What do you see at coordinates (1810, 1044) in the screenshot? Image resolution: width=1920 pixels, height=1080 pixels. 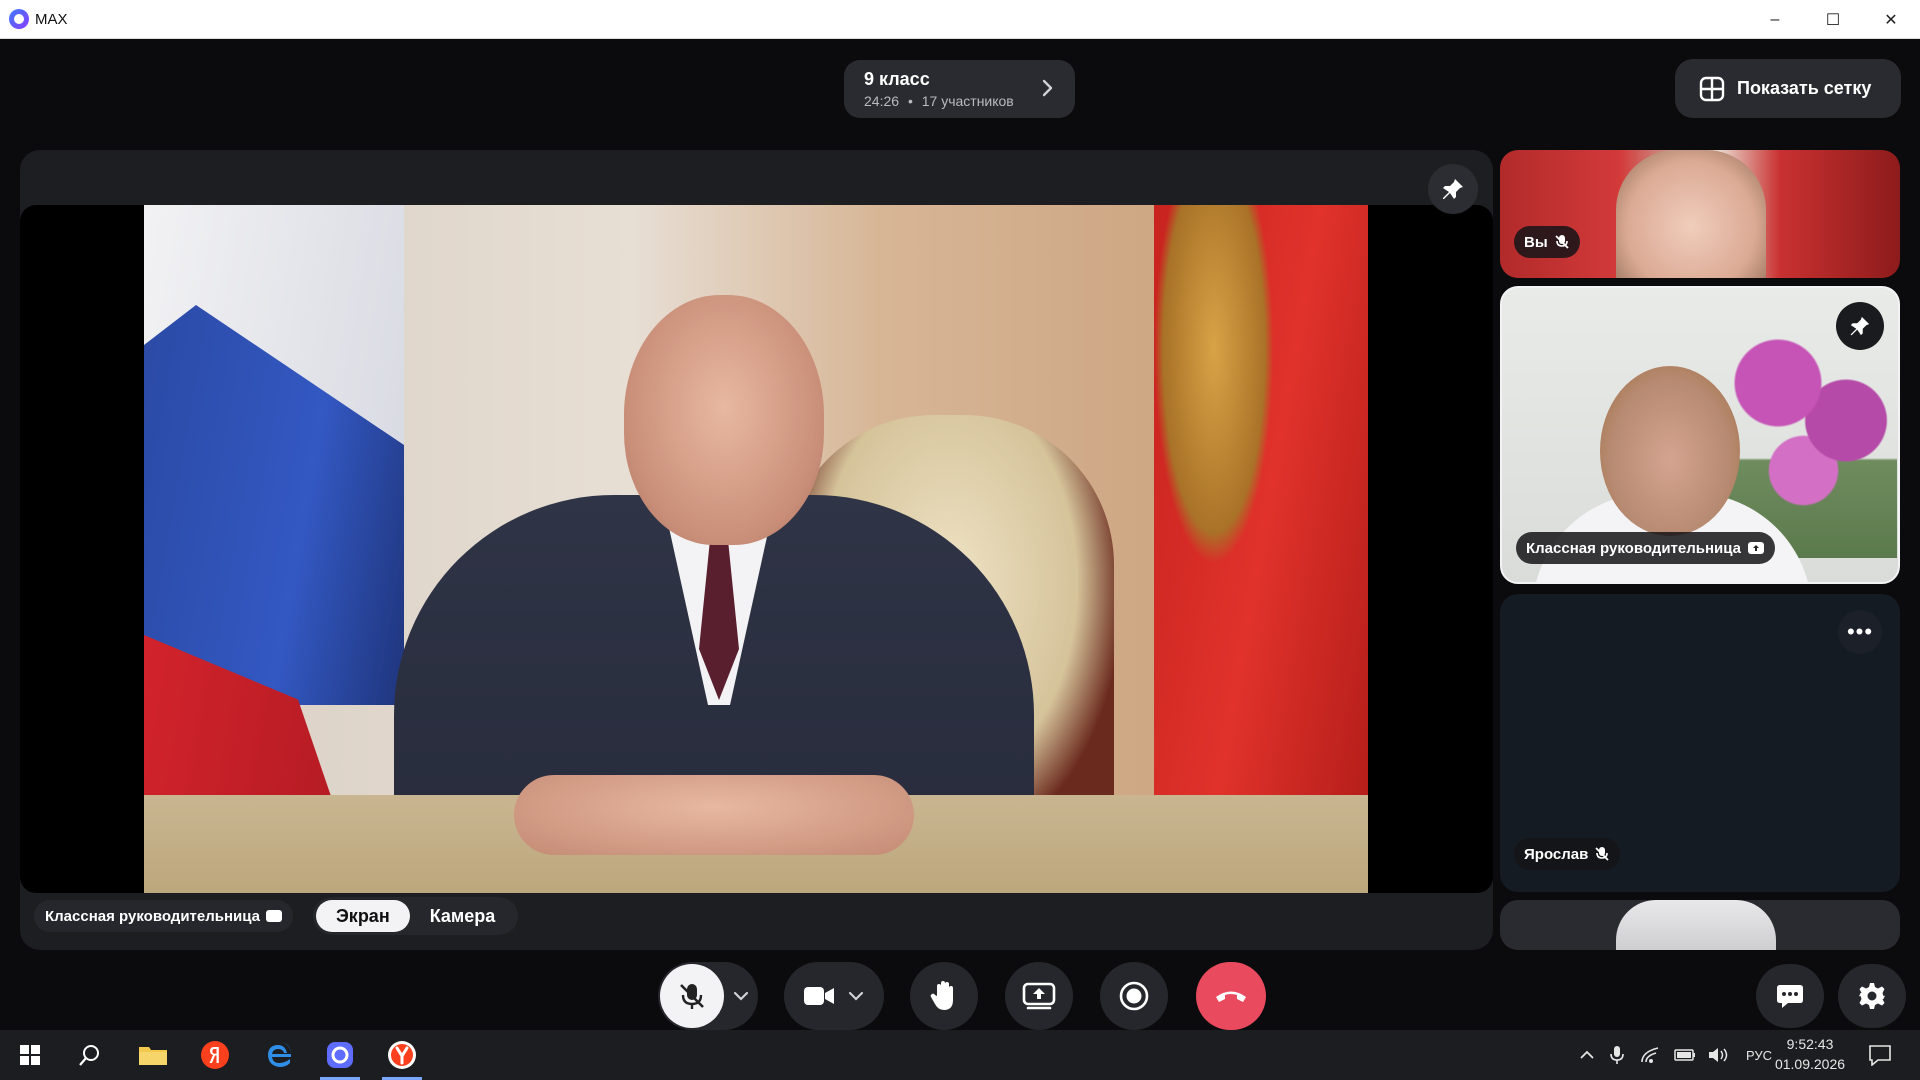 I see `clock-time: 9:52:43` at bounding box center [1810, 1044].